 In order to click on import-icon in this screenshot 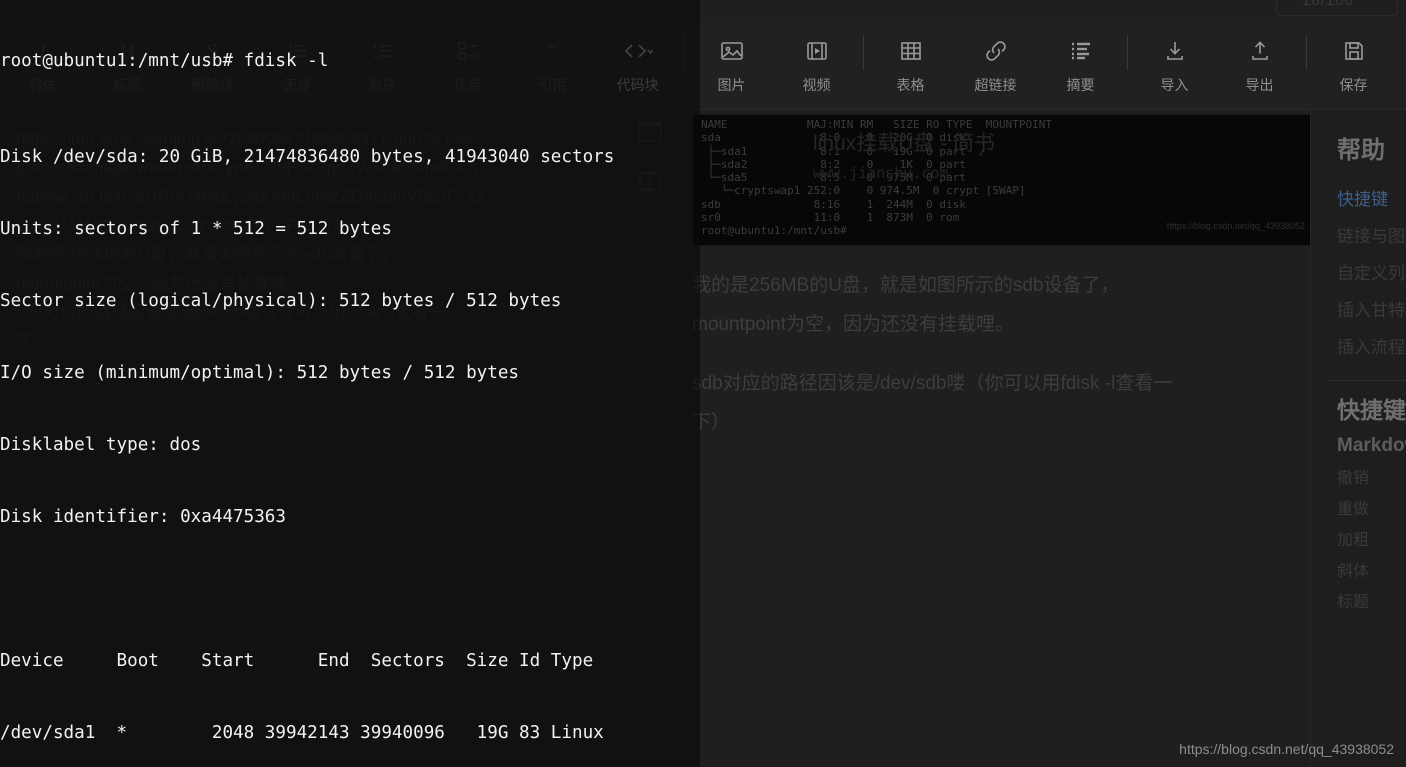, I will do `click(1175, 51)`.